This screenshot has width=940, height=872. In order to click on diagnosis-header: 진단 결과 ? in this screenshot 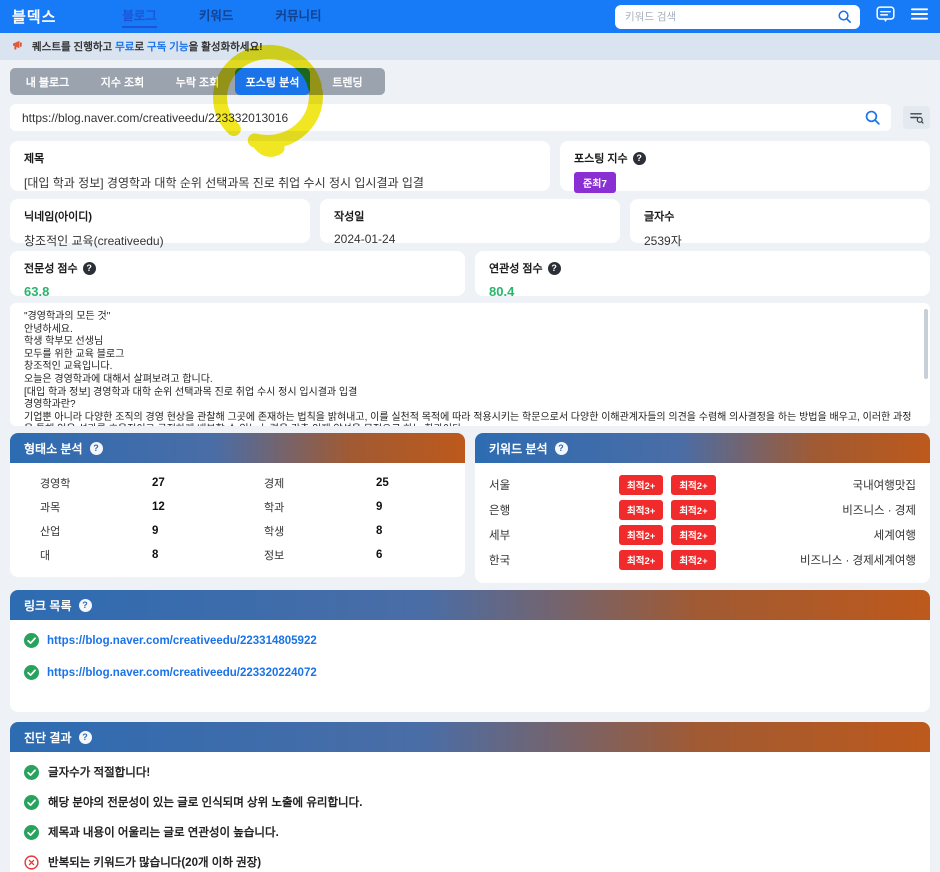, I will do `click(470, 737)`.